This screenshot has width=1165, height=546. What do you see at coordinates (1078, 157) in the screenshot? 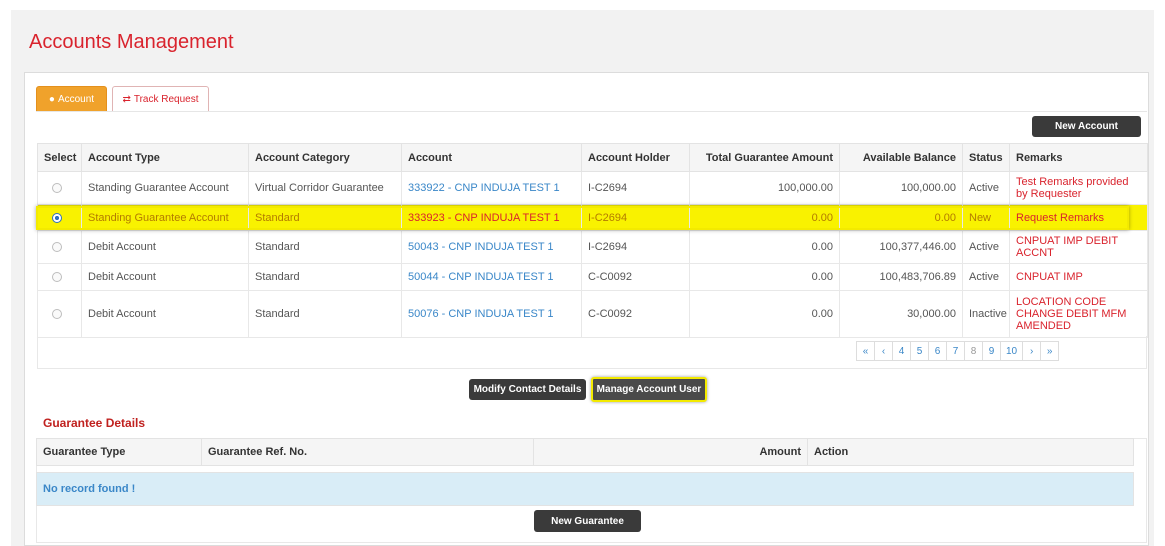
I see `col-header-remarks: Remarks` at bounding box center [1078, 157].